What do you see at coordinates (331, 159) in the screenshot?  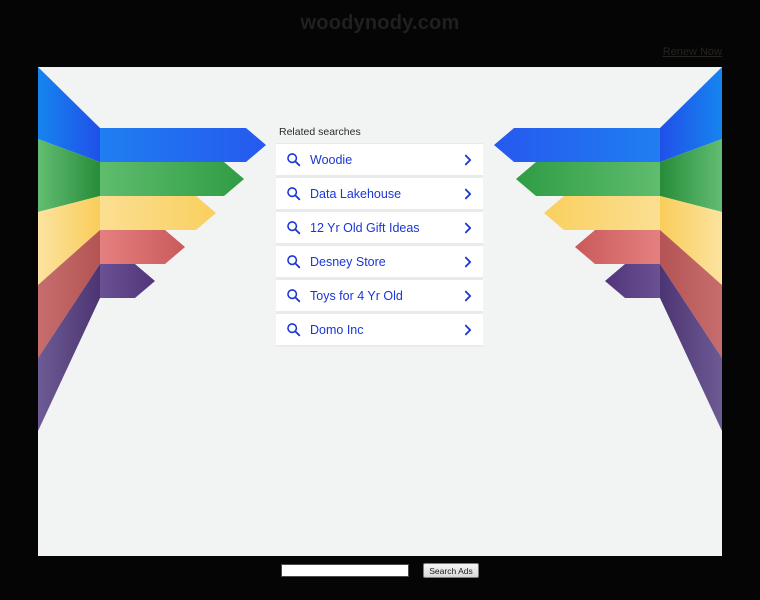 I see `related-search-label: Woodie` at bounding box center [331, 159].